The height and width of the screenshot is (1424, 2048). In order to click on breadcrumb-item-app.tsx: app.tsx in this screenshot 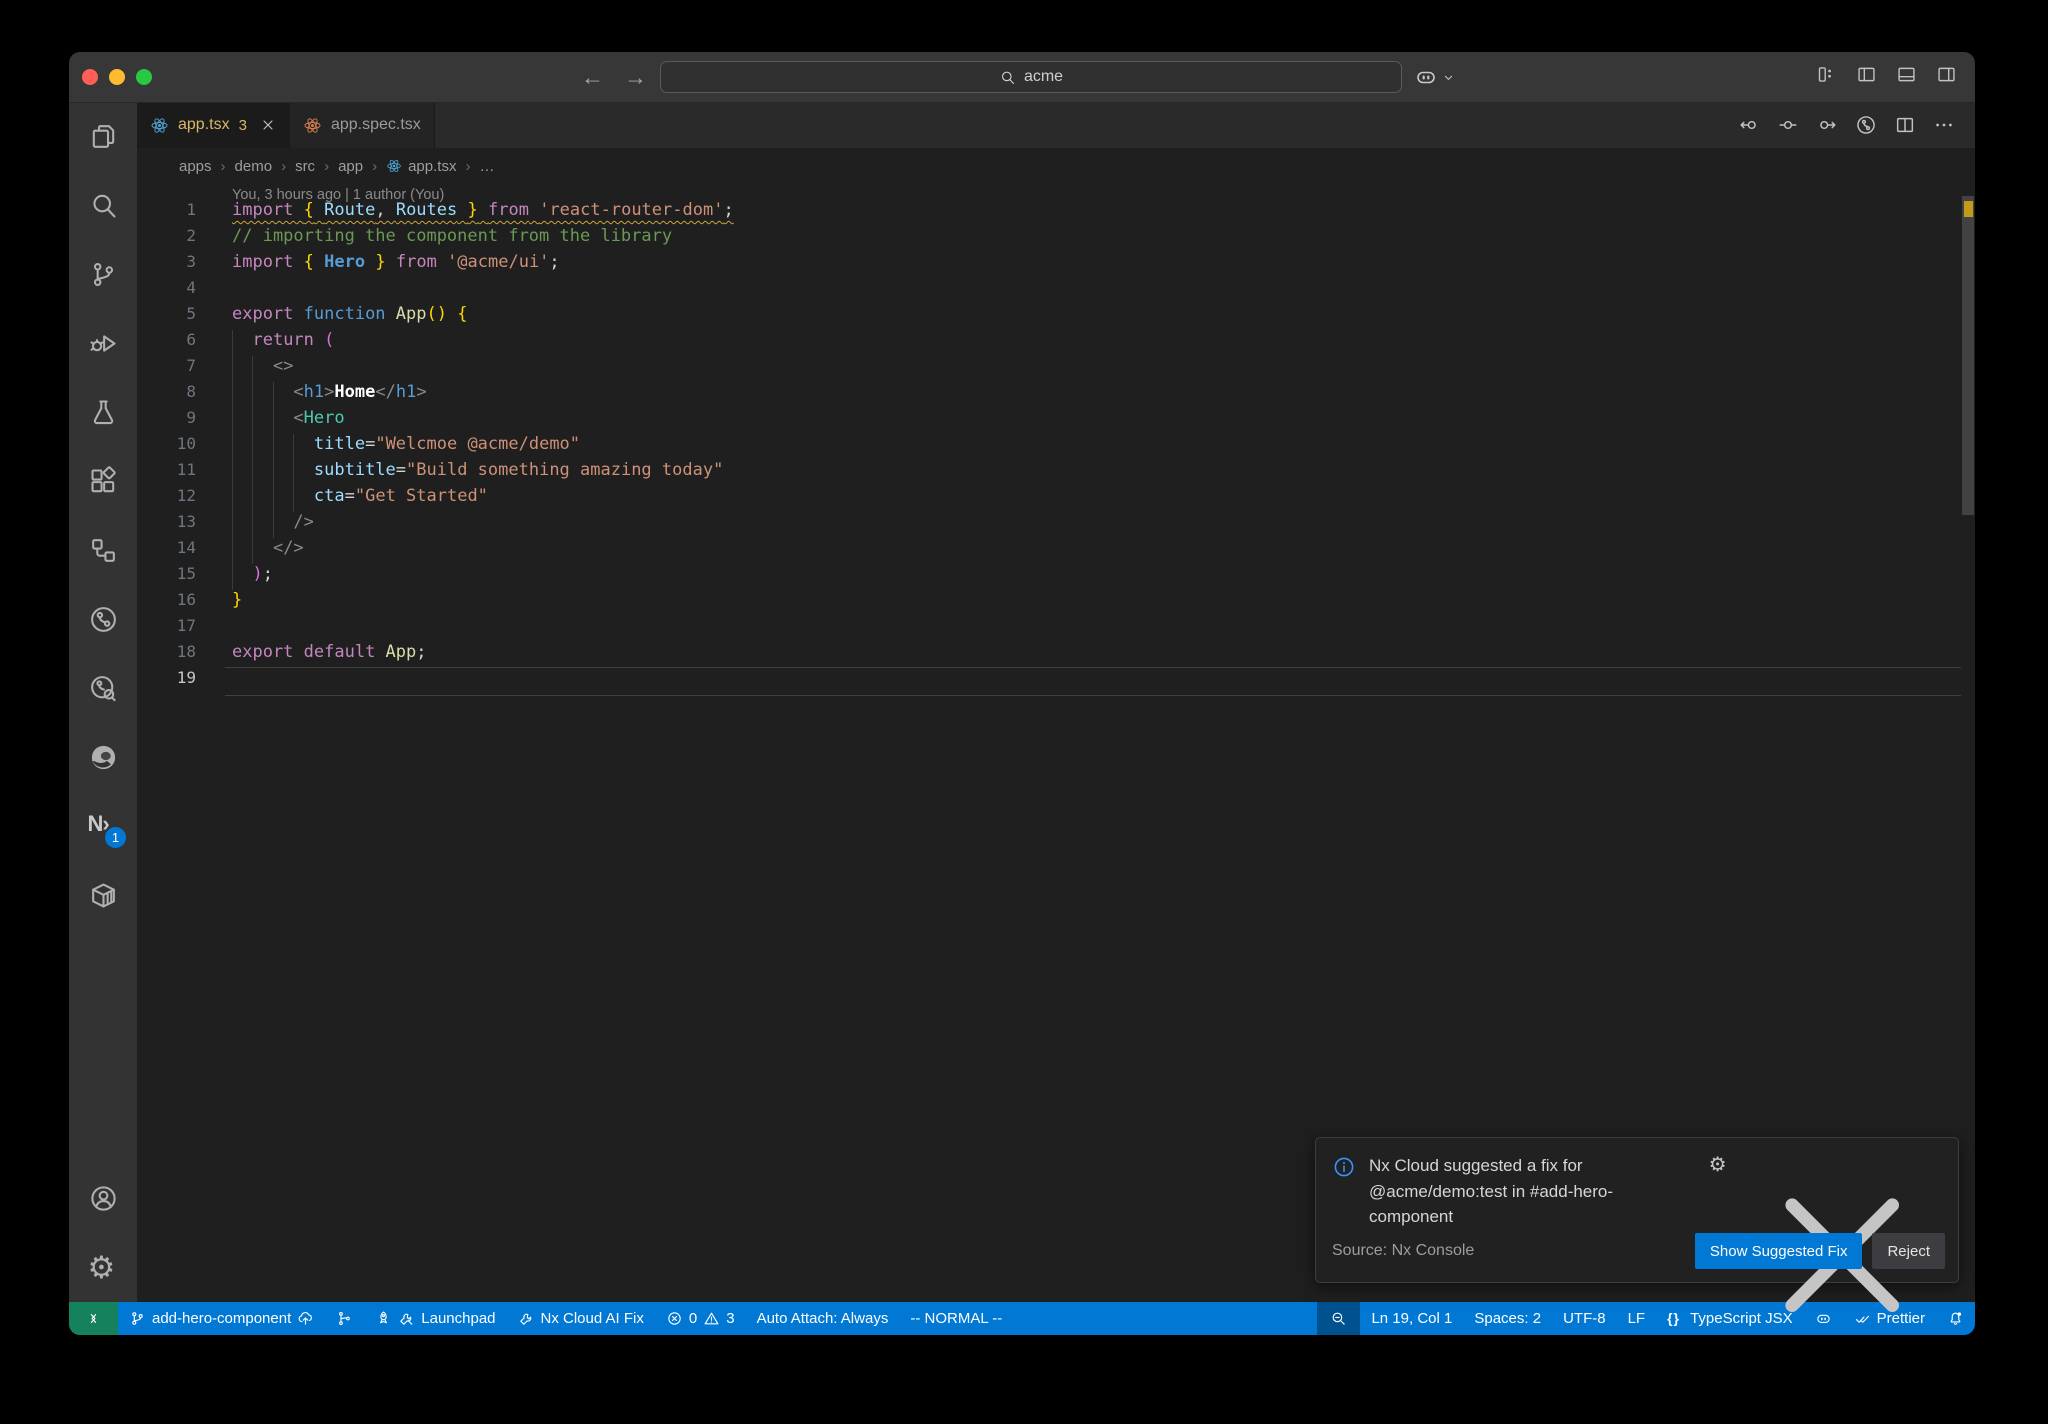, I will do `click(421, 166)`.